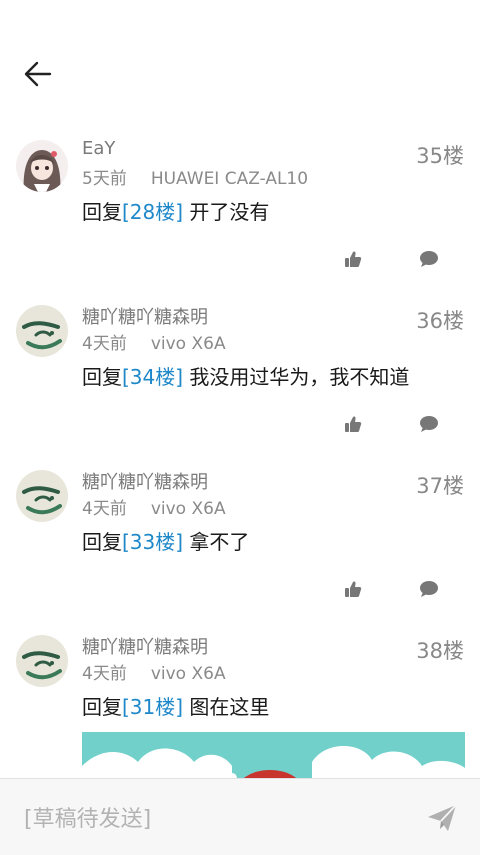 The height and width of the screenshot is (855, 480). Describe the element at coordinates (229, 179) in the screenshot. I see `device-name: HUAWEI CAZ-AL10` at that location.